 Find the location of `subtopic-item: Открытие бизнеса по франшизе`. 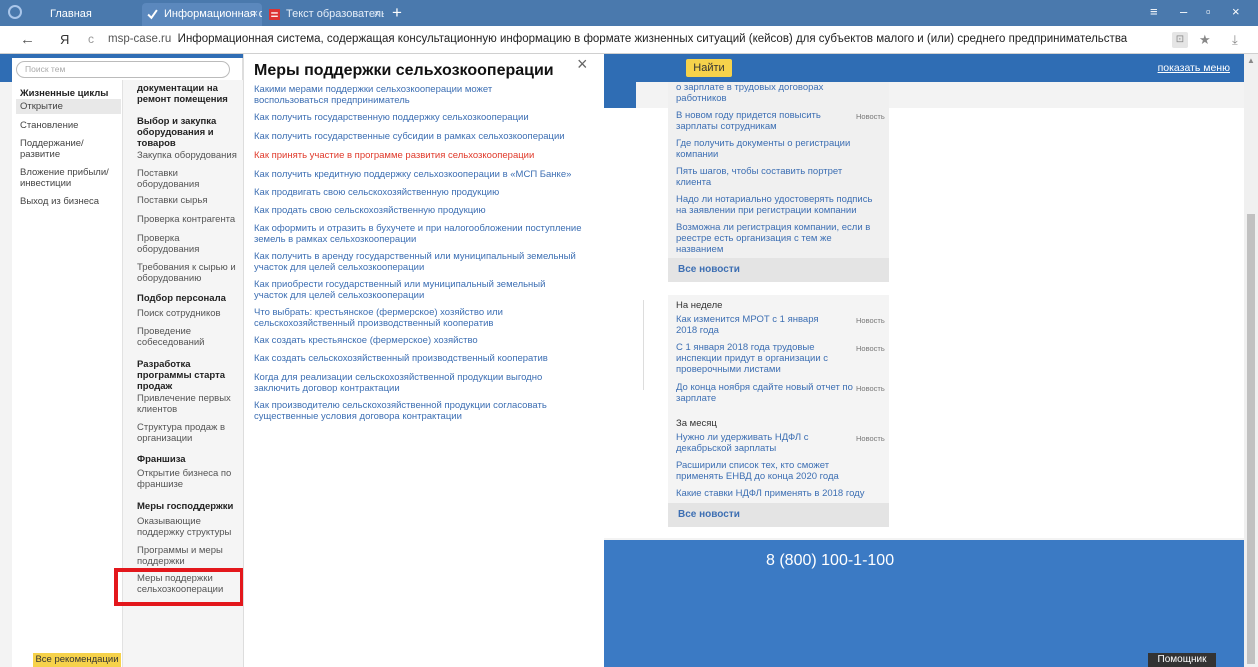

subtopic-item: Открытие бизнеса по франшизе is located at coordinates (187, 479).